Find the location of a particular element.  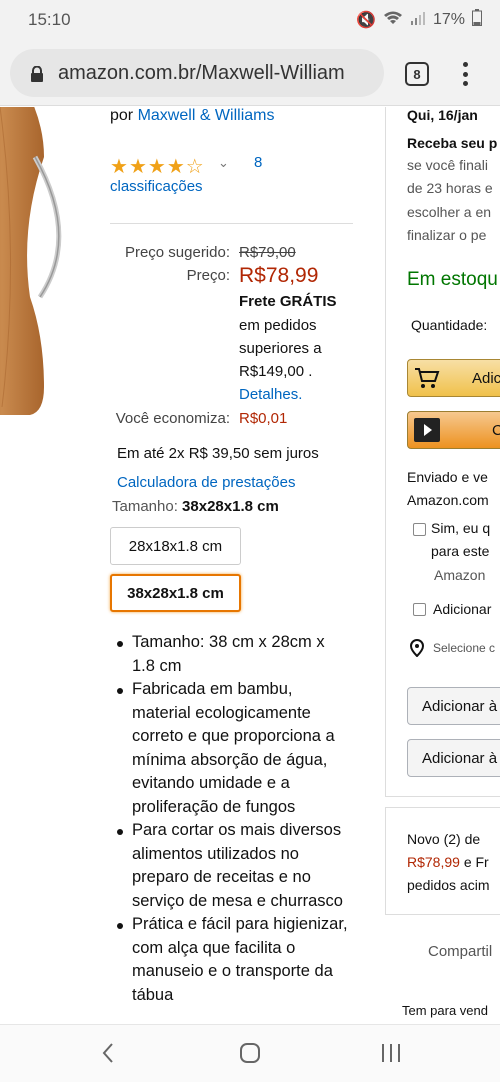

free-shipping-title: Frete GRÁTIS is located at coordinates (288, 301).